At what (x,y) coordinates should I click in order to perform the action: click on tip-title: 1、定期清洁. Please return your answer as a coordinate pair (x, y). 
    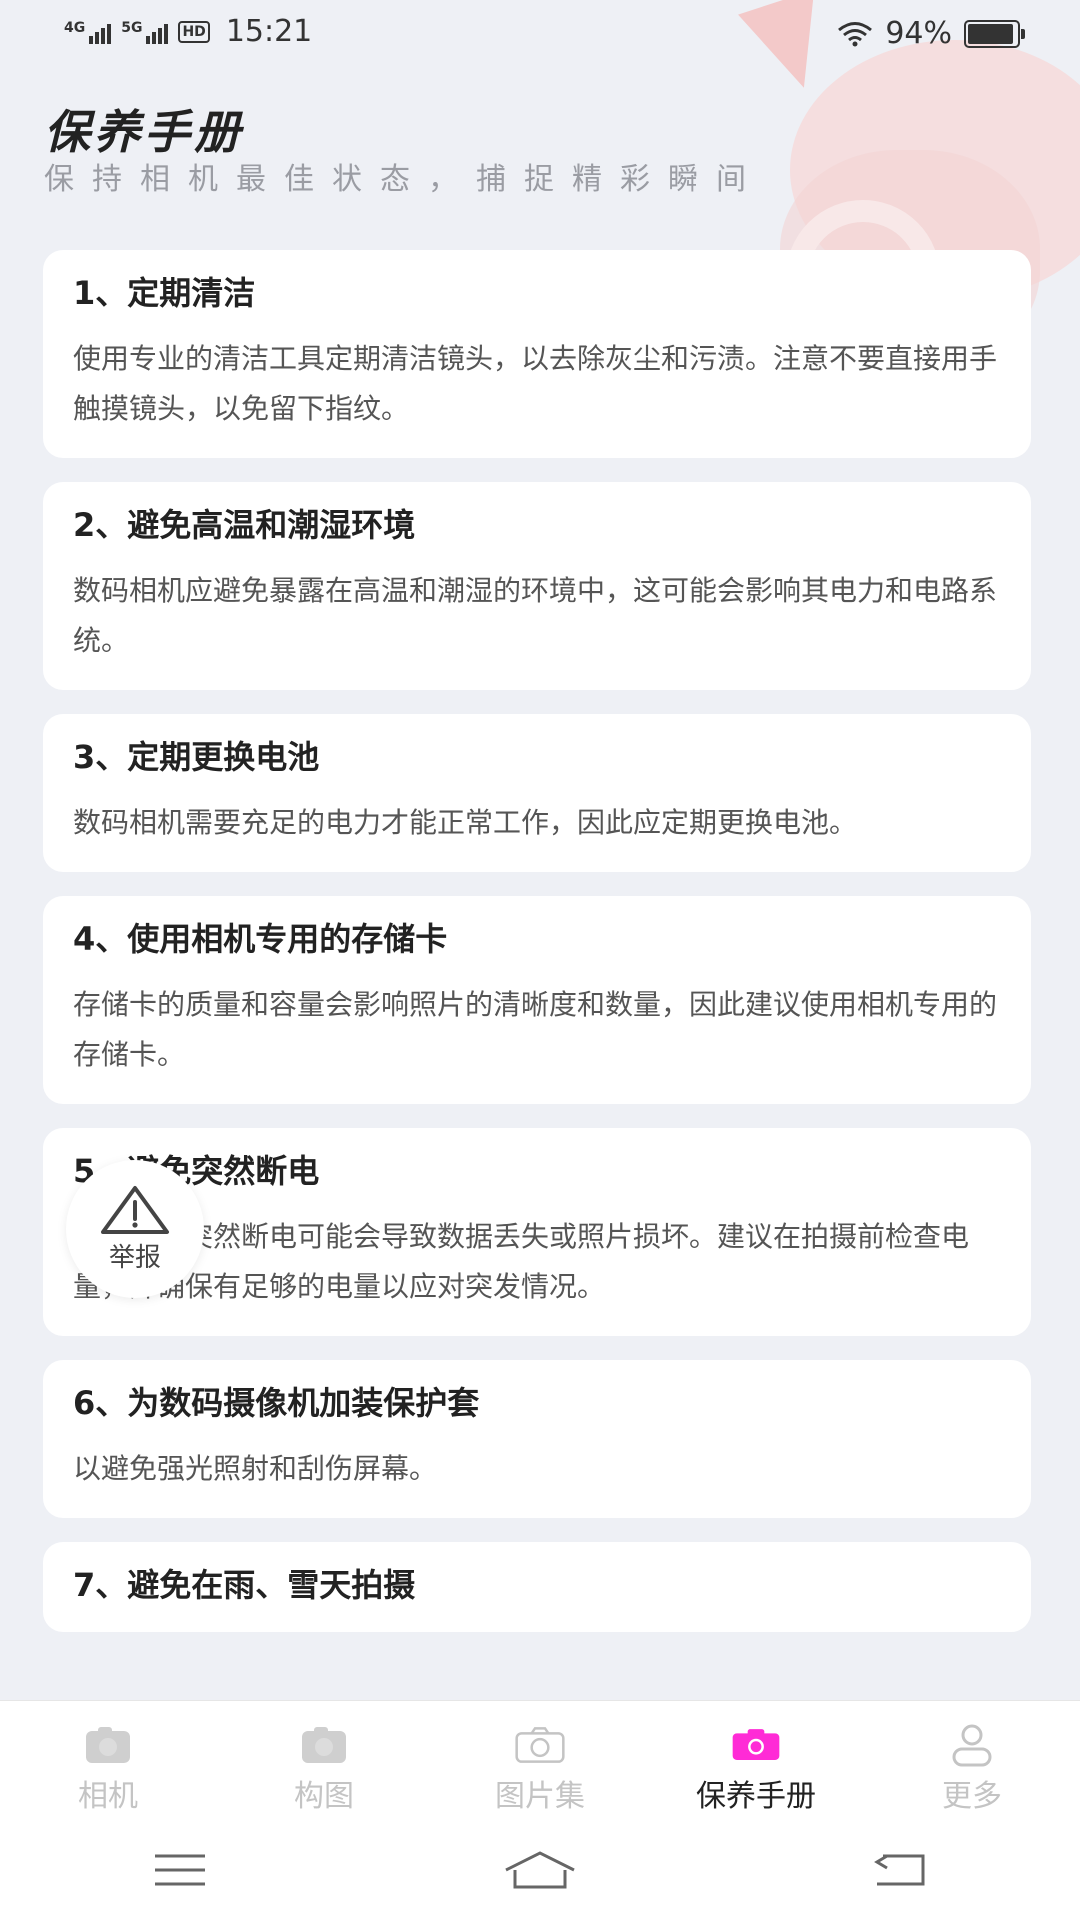
    Looking at the image, I should click on (164, 293).